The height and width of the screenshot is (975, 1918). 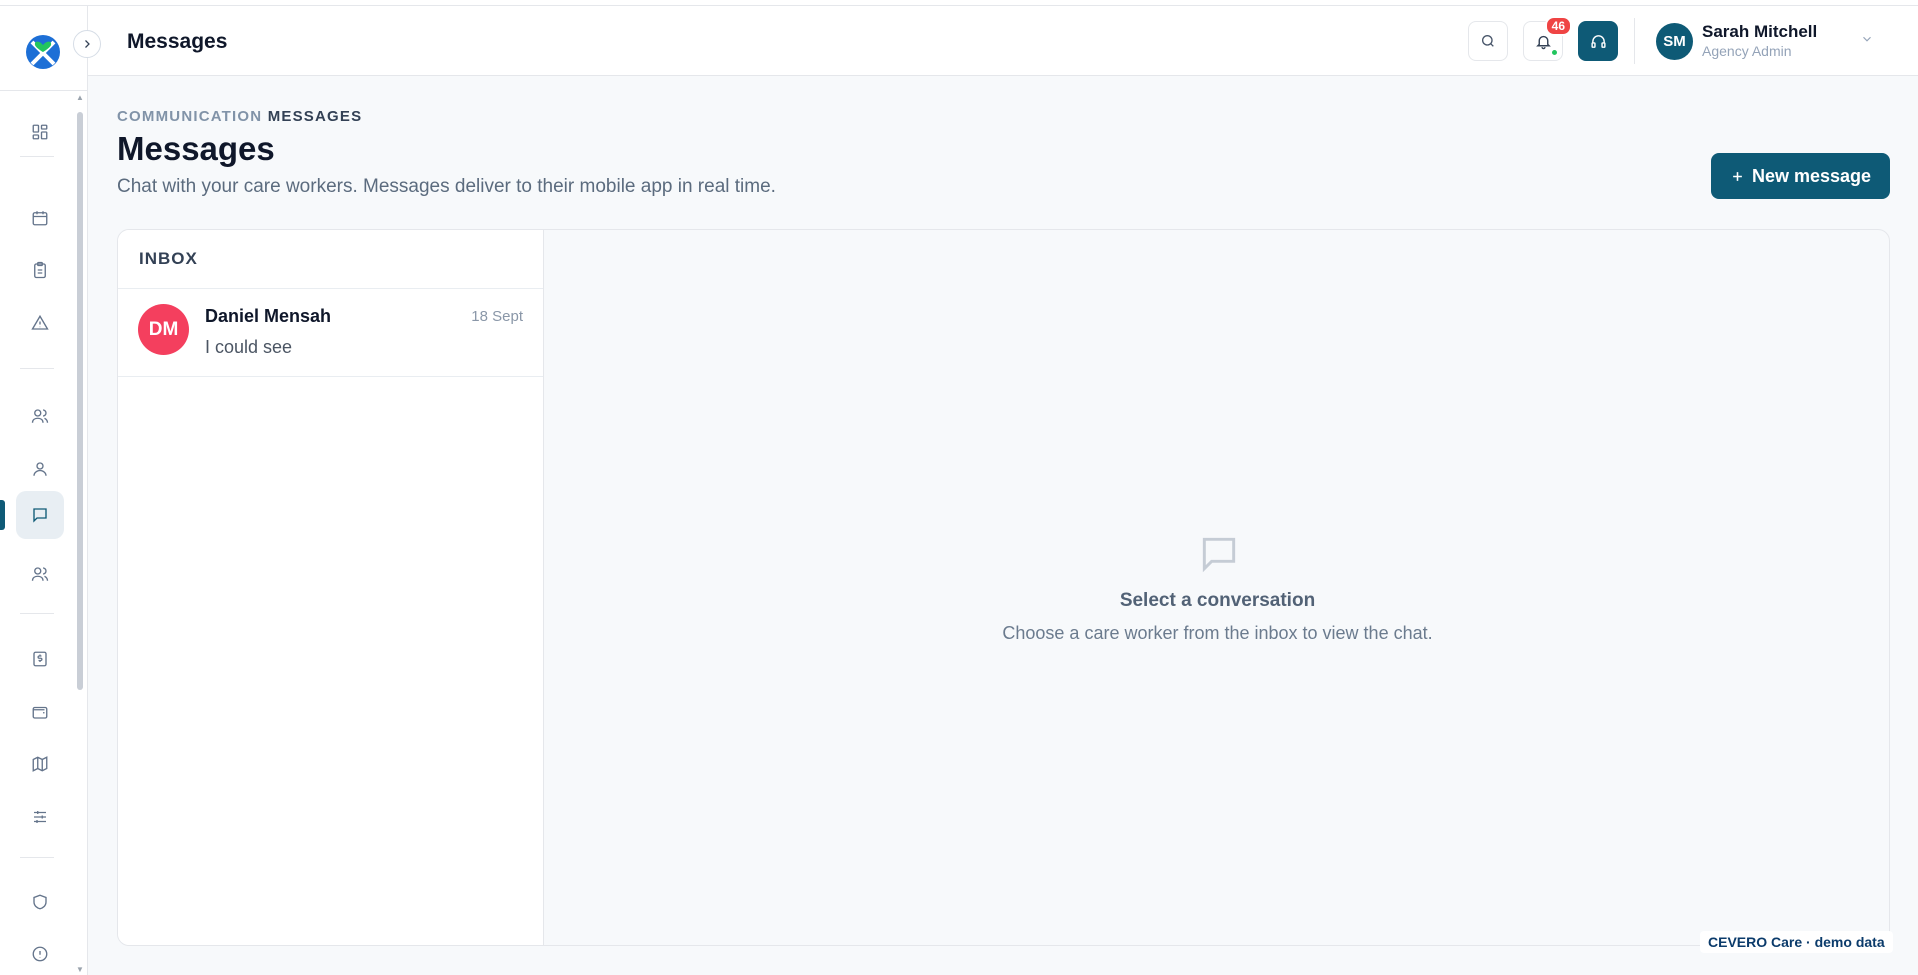 I want to click on sidebar-item-alerts, so click(x=40, y=323).